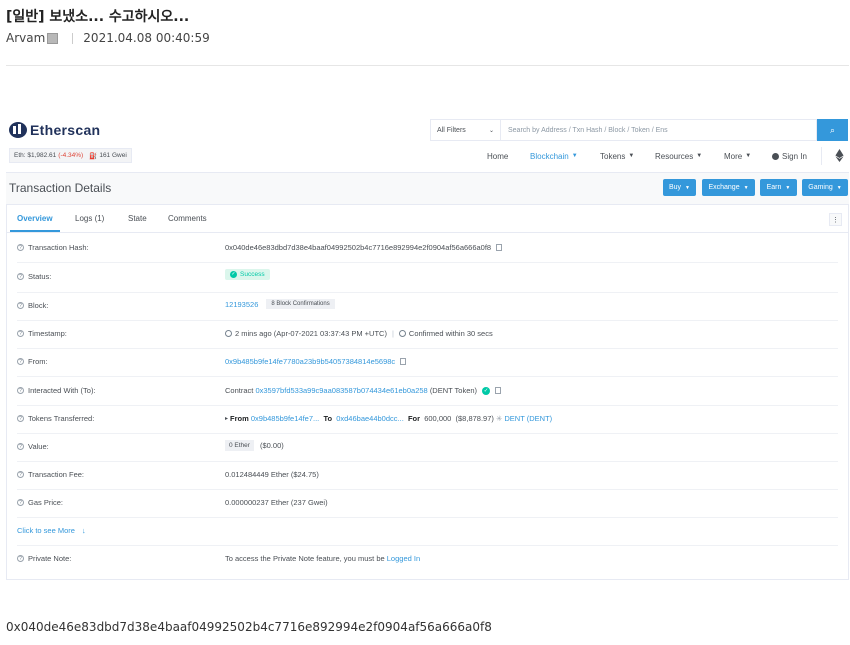 This screenshot has width=850, height=645. I want to click on status-badge-text: Success, so click(252, 274).